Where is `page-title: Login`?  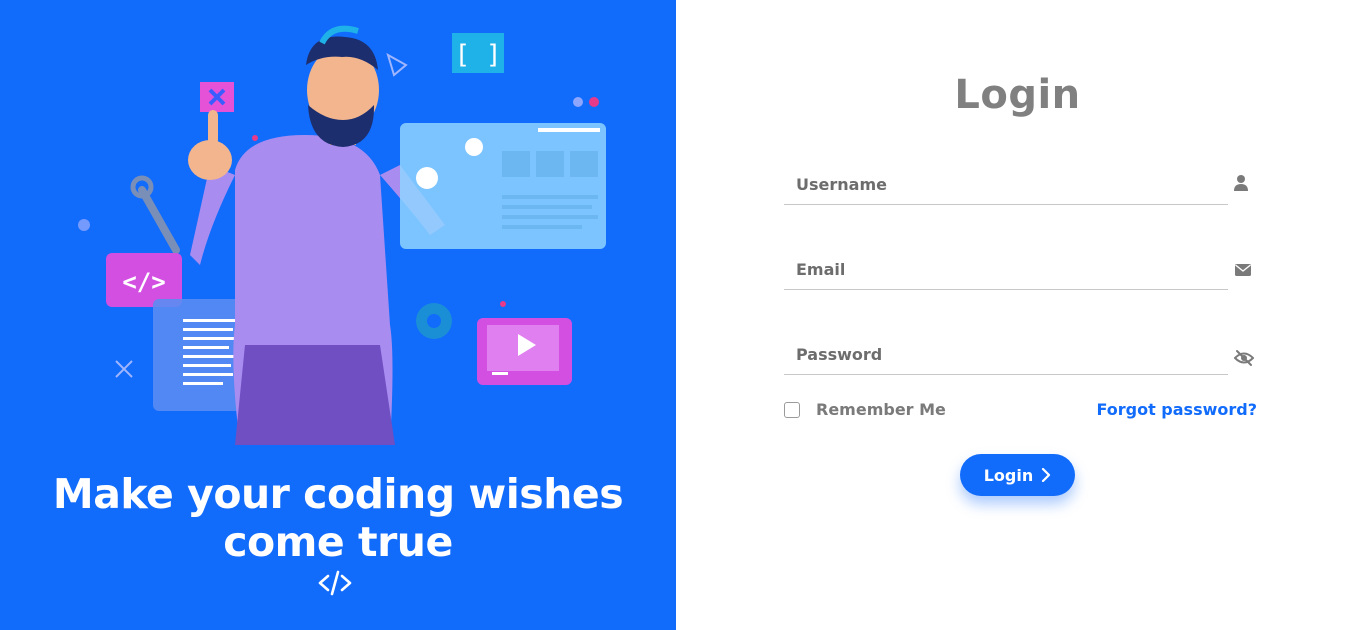
page-title: Login is located at coordinates (1017, 95).